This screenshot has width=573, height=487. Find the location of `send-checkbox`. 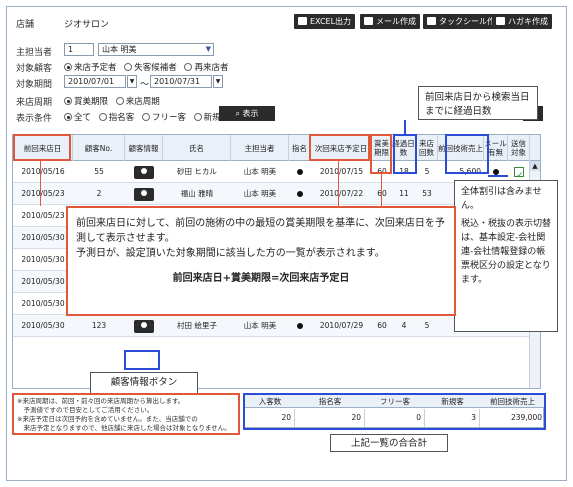

send-checkbox is located at coordinates (519, 174).